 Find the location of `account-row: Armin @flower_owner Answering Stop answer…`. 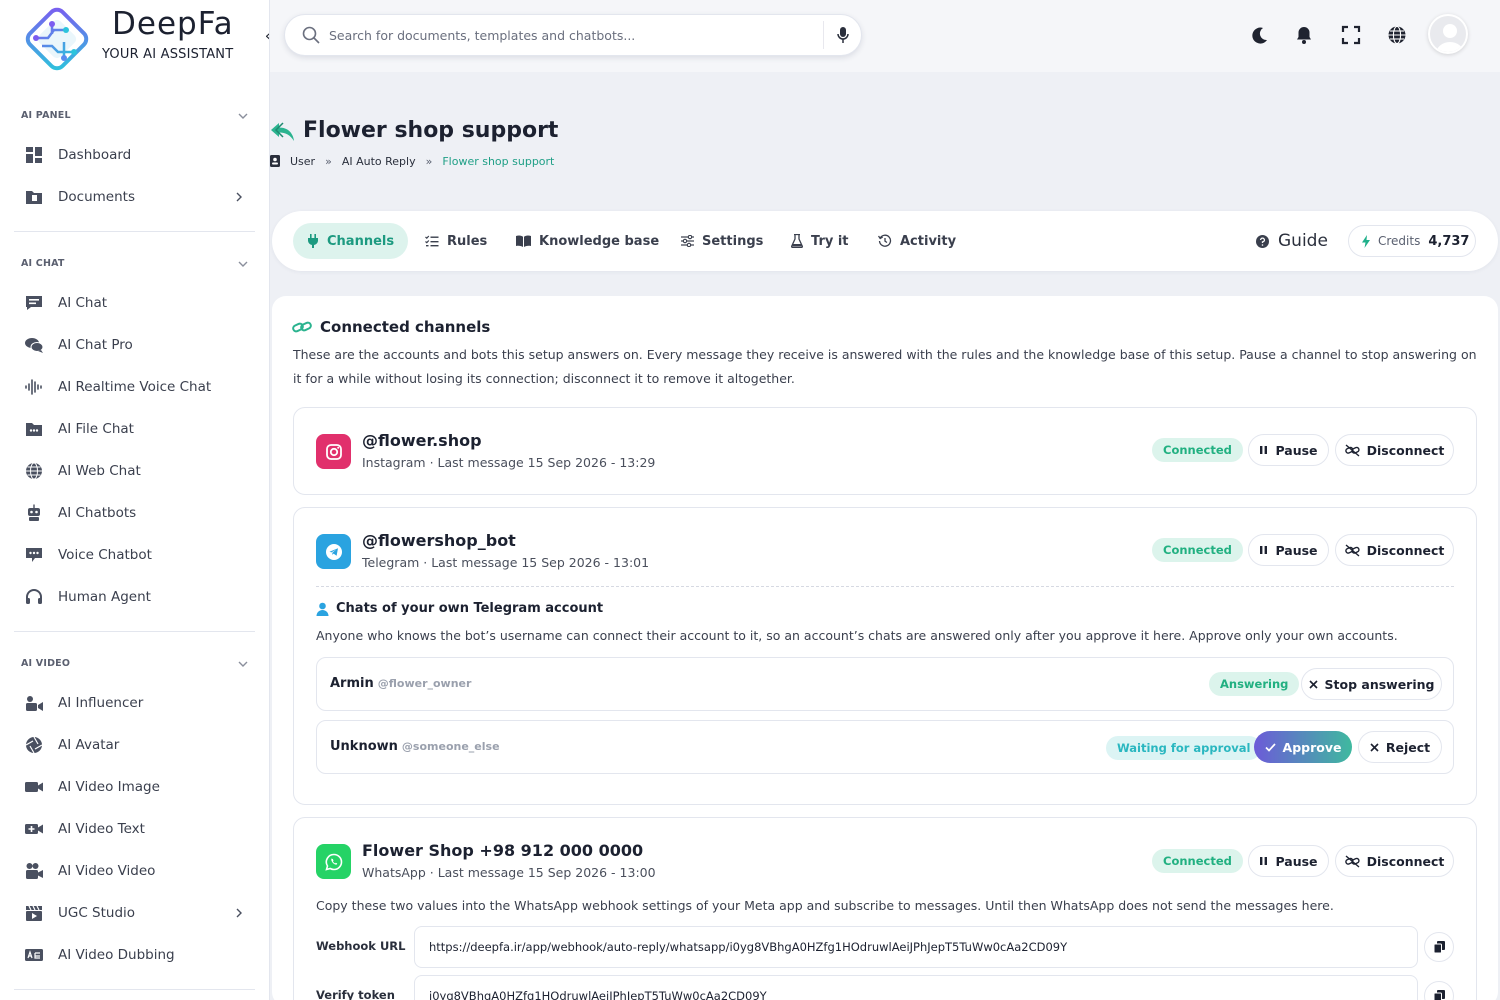

account-row: Armin @flower_owner Answering Stop answer… is located at coordinates (885, 684).